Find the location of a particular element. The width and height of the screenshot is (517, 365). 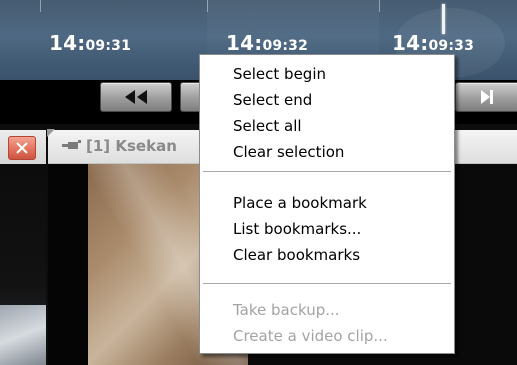

left-camera-panel is located at coordinates (23, 247).